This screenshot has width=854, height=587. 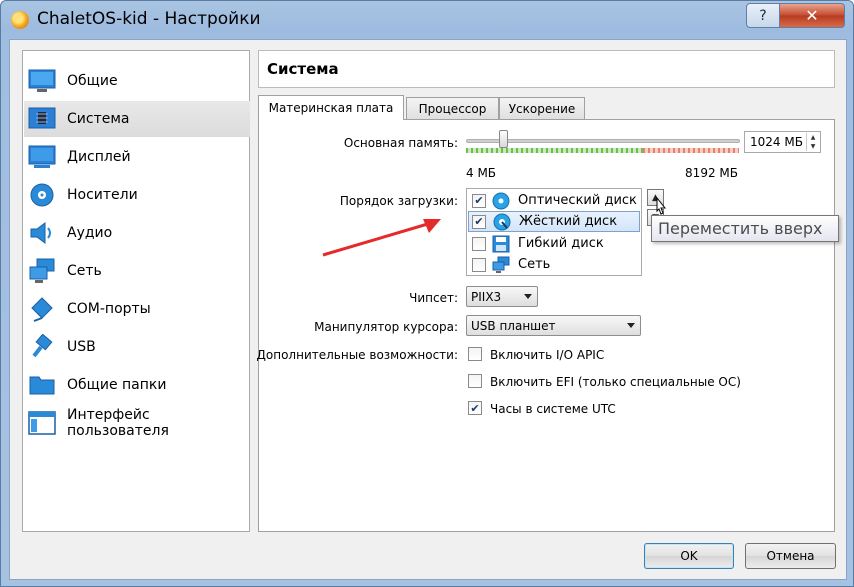 I want to click on display-icon, so click(x=42, y=156).